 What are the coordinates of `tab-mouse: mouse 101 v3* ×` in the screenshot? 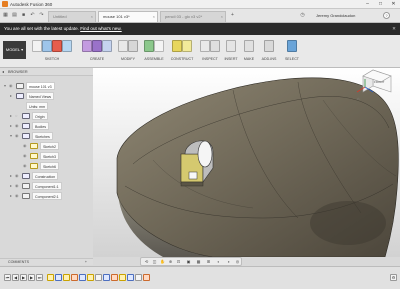 It's located at (128, 16).